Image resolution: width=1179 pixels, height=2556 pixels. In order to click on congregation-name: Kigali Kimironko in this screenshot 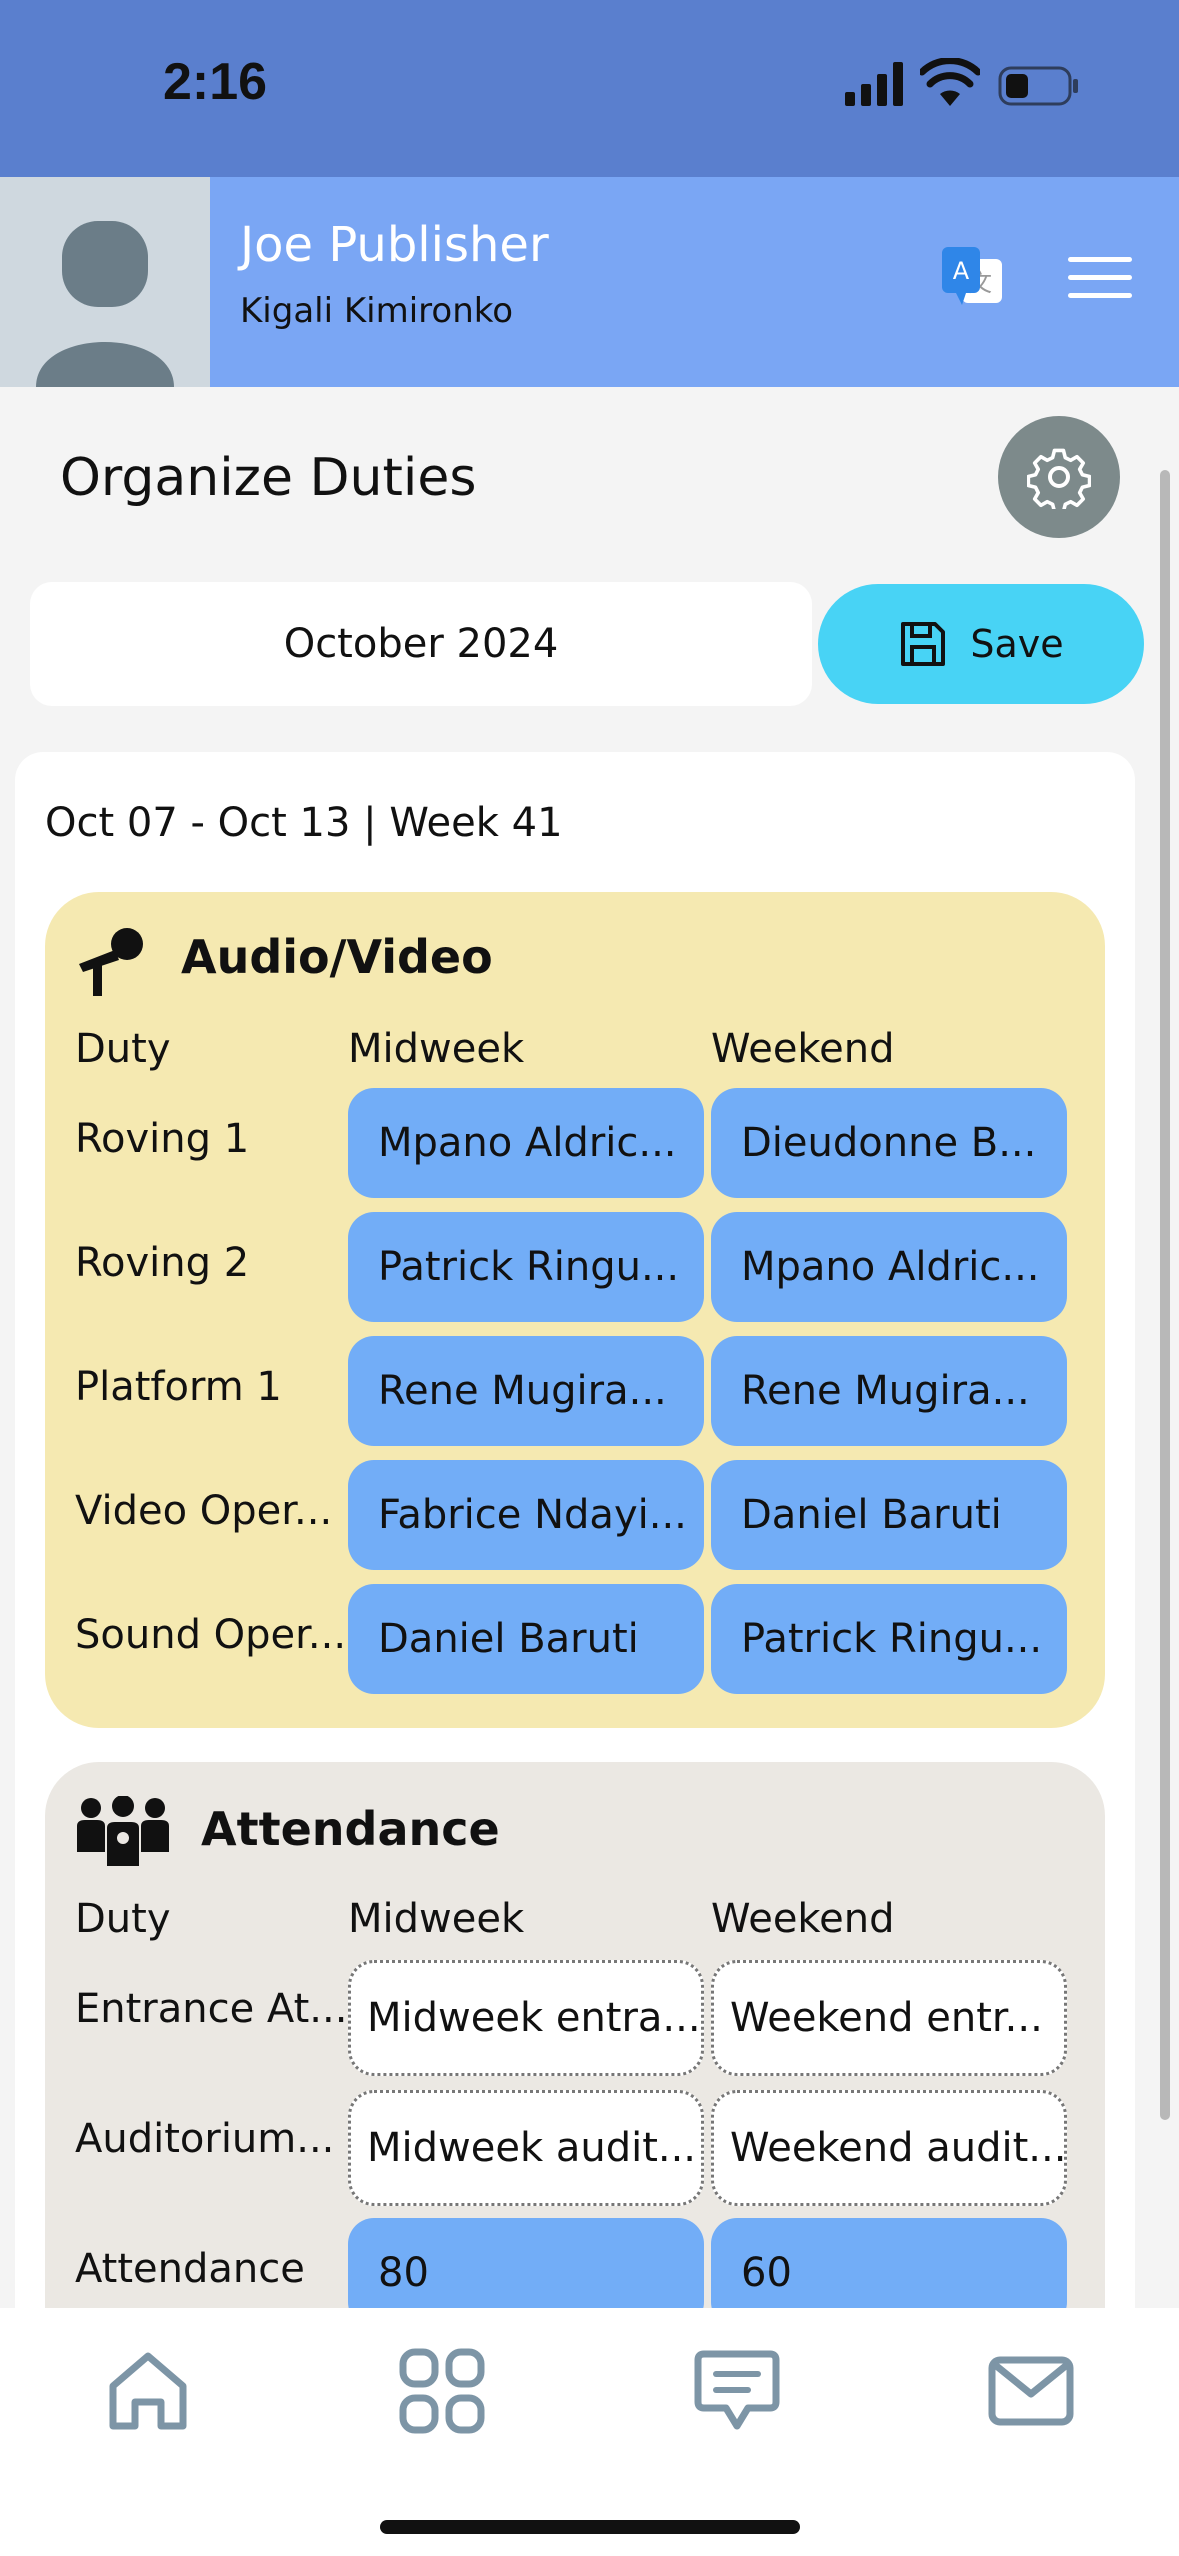, I will do `click(377, 311)`.